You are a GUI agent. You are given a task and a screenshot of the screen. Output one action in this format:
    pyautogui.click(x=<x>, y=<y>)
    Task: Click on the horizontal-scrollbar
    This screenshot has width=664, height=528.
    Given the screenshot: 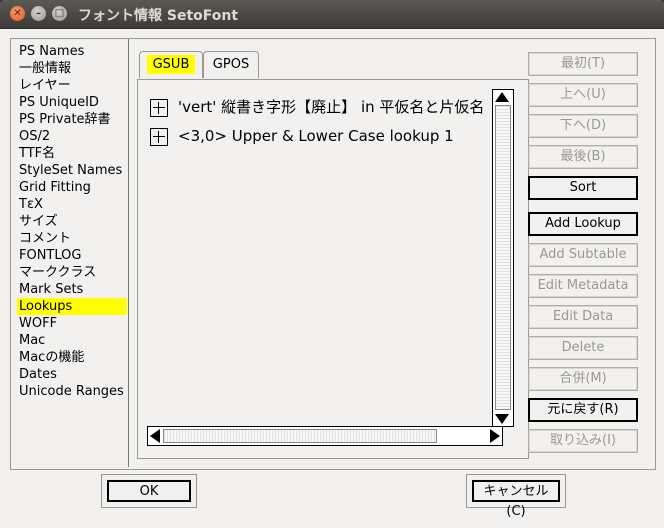 What is the action you would take?
    pyautogui.click(x=325, y=436)
    